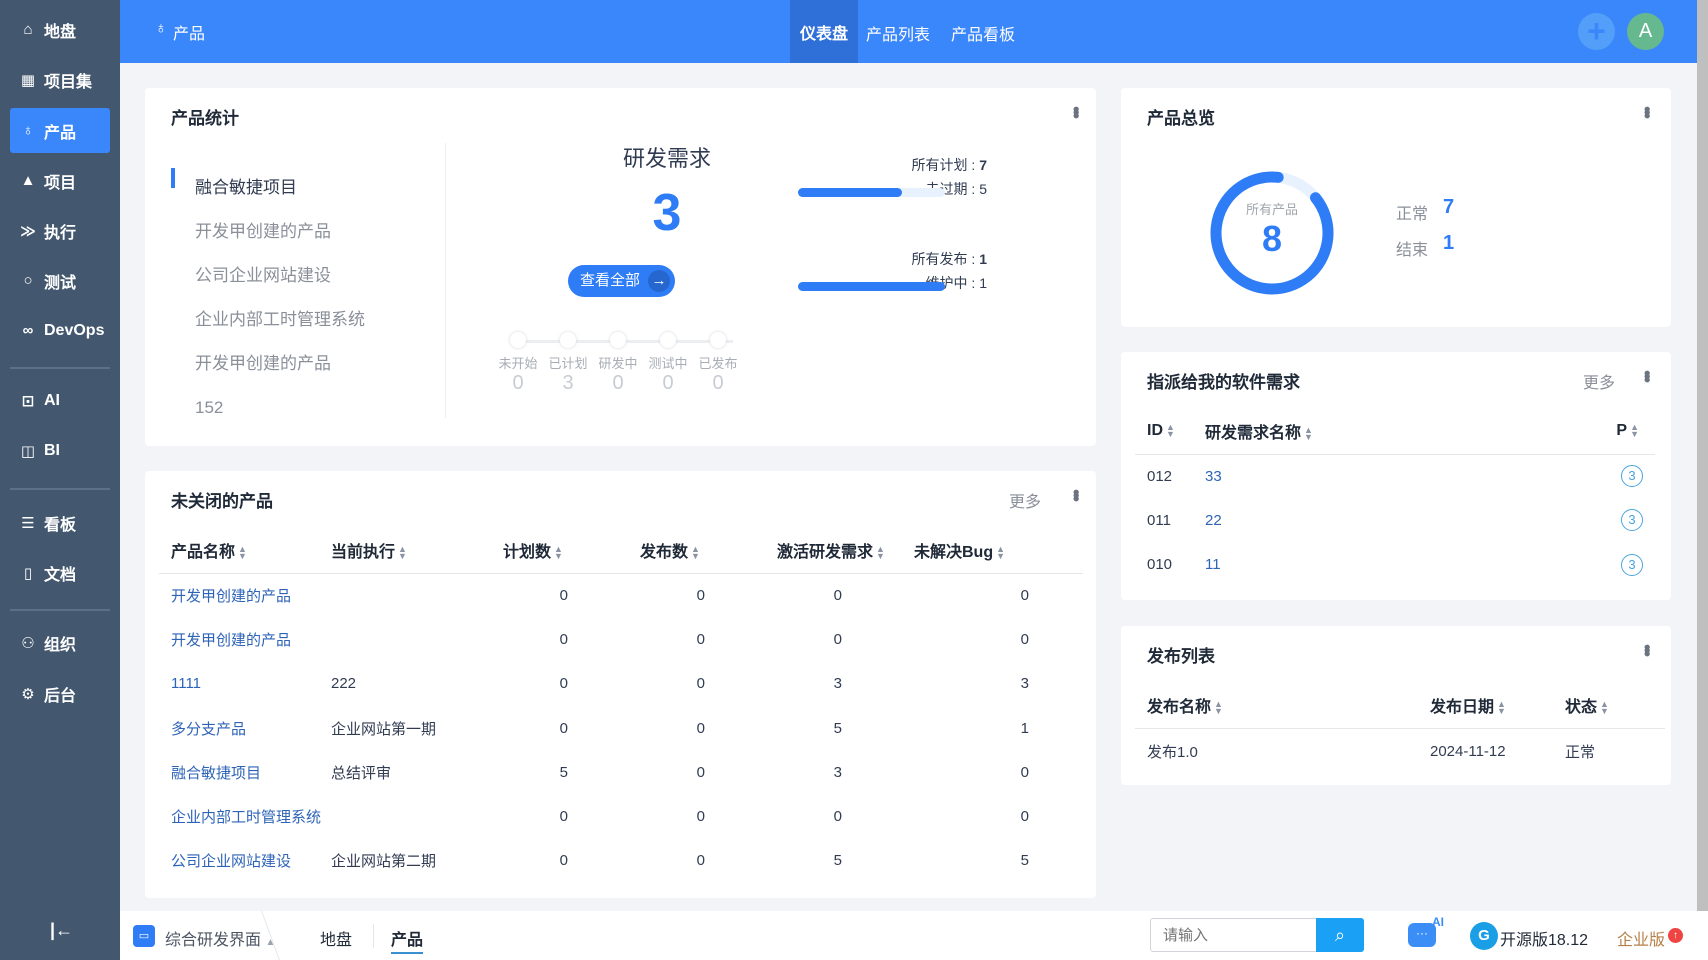  Describe the element at coordinates (1412, 250) in the screenshot. I see `closed-label: 结束` at that location.